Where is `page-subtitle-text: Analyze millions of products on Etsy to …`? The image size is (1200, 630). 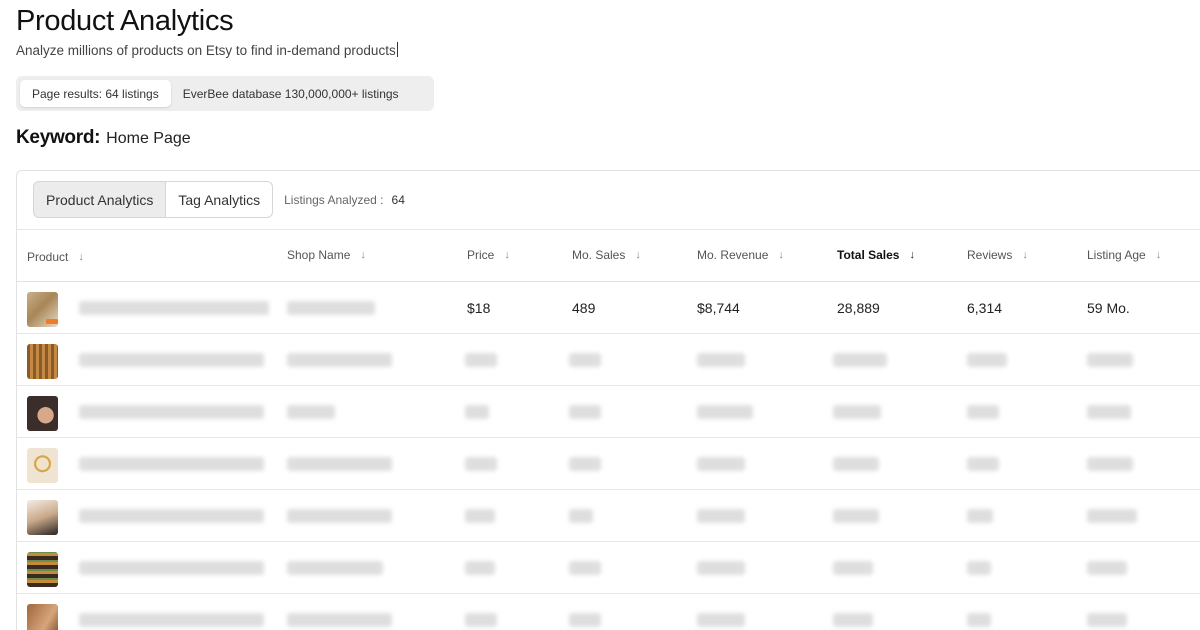 page-subtitle-text: Analyze millions of products on Etsy to … is located at coordinates (206, 50).